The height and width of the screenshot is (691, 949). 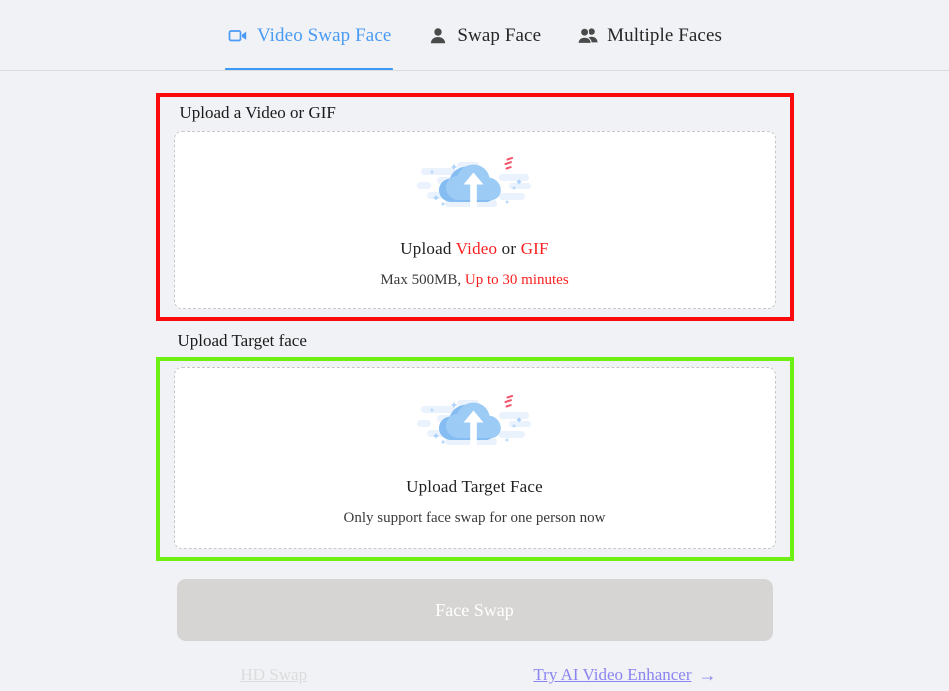 I want to click on video-dropzone-title-prefix: Upload, so click(x=428, y=248).